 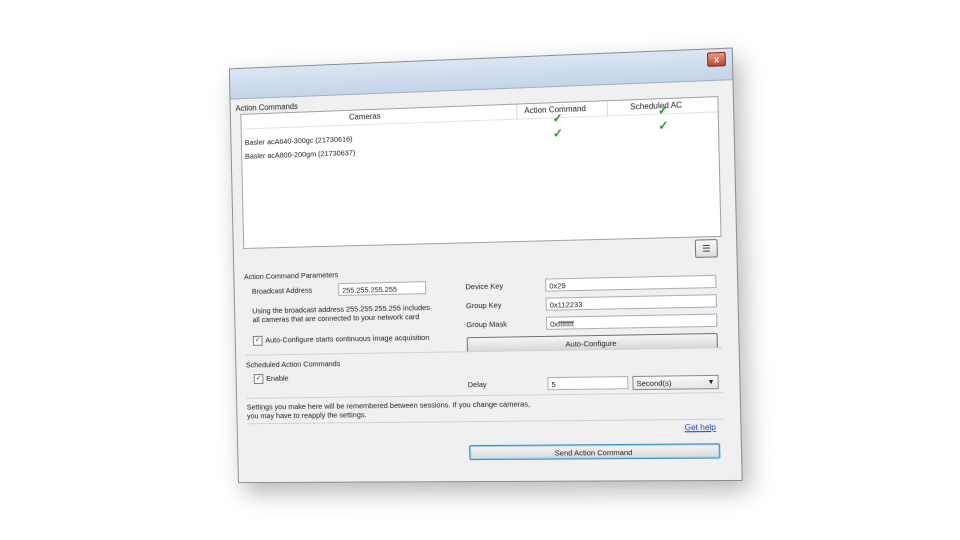 What do you see at coordinates (484, 286) in the screenshot?
I see `device-key-label: Device Key` at bounding box center [484, 286].